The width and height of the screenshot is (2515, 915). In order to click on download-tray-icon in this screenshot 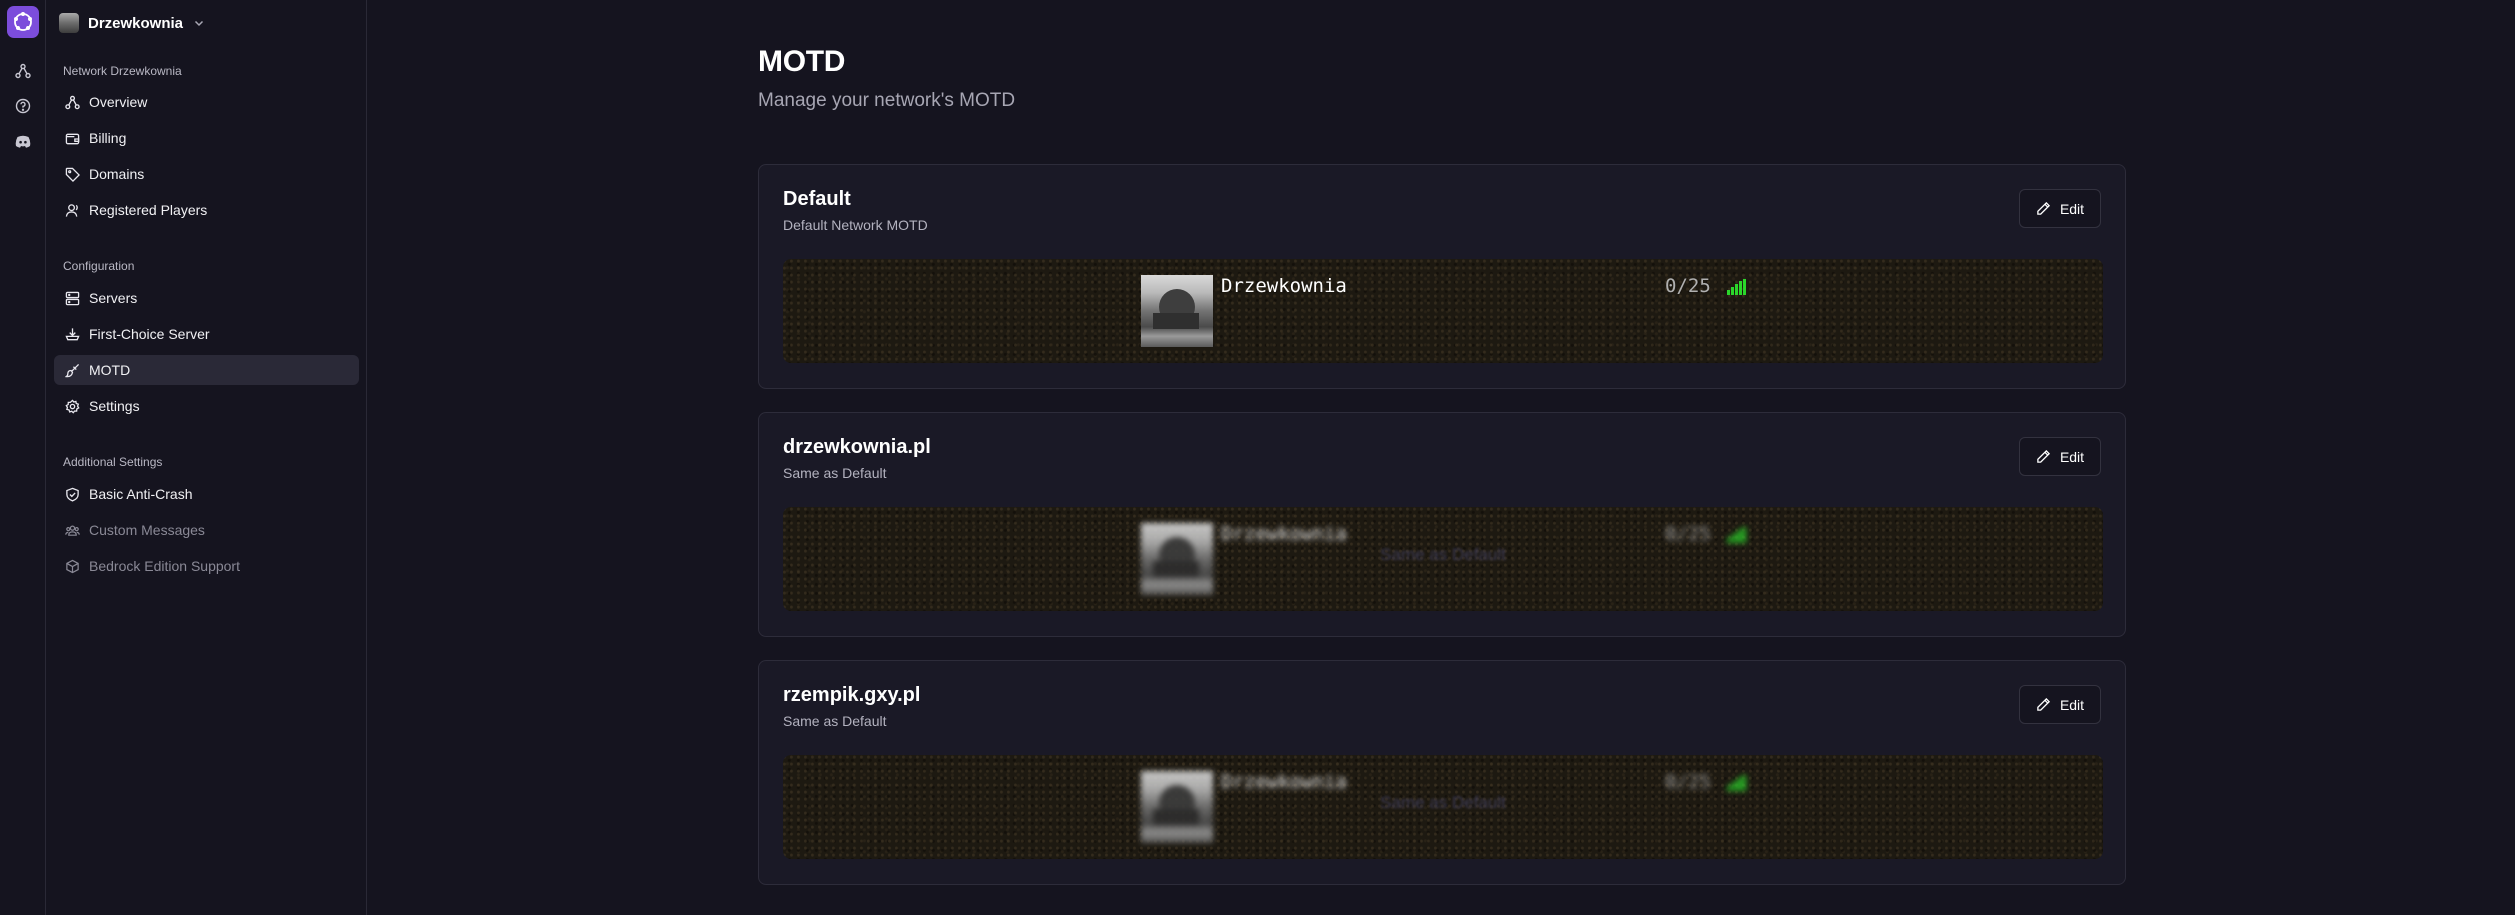, I will do `click(72, 334)`.